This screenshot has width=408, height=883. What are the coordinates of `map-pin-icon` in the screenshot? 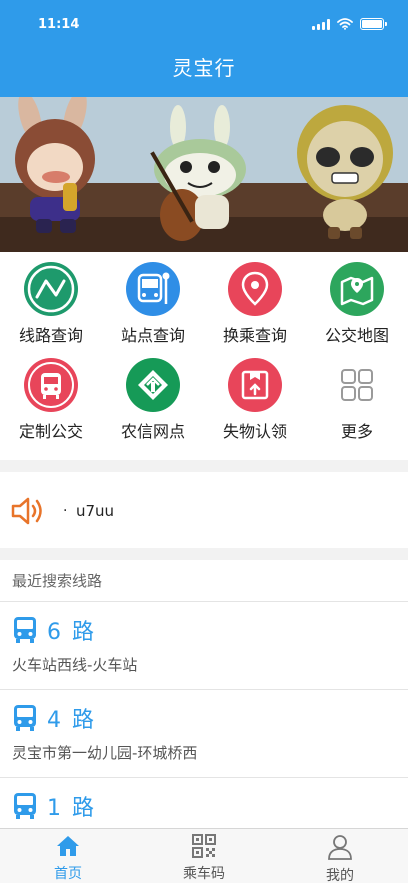 It's located at (357, 289).